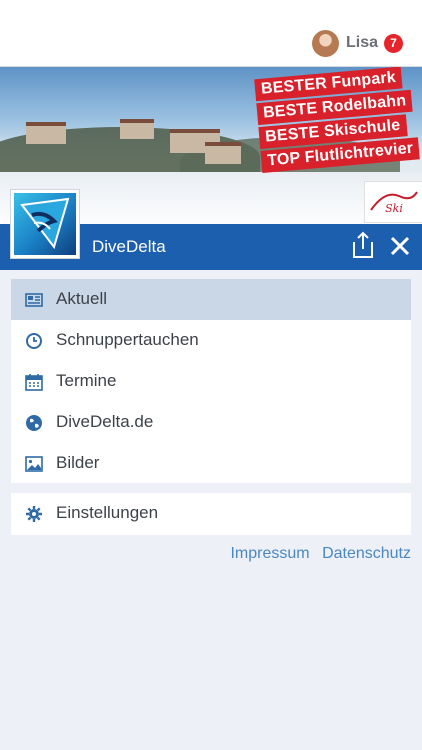 The width and height of the screenshot is (422, 750). What do you see at coordinates (205, 554) in the screenshot?
I see `footer-links: Impressum Datenschutz` at bounding box center [205, 554].